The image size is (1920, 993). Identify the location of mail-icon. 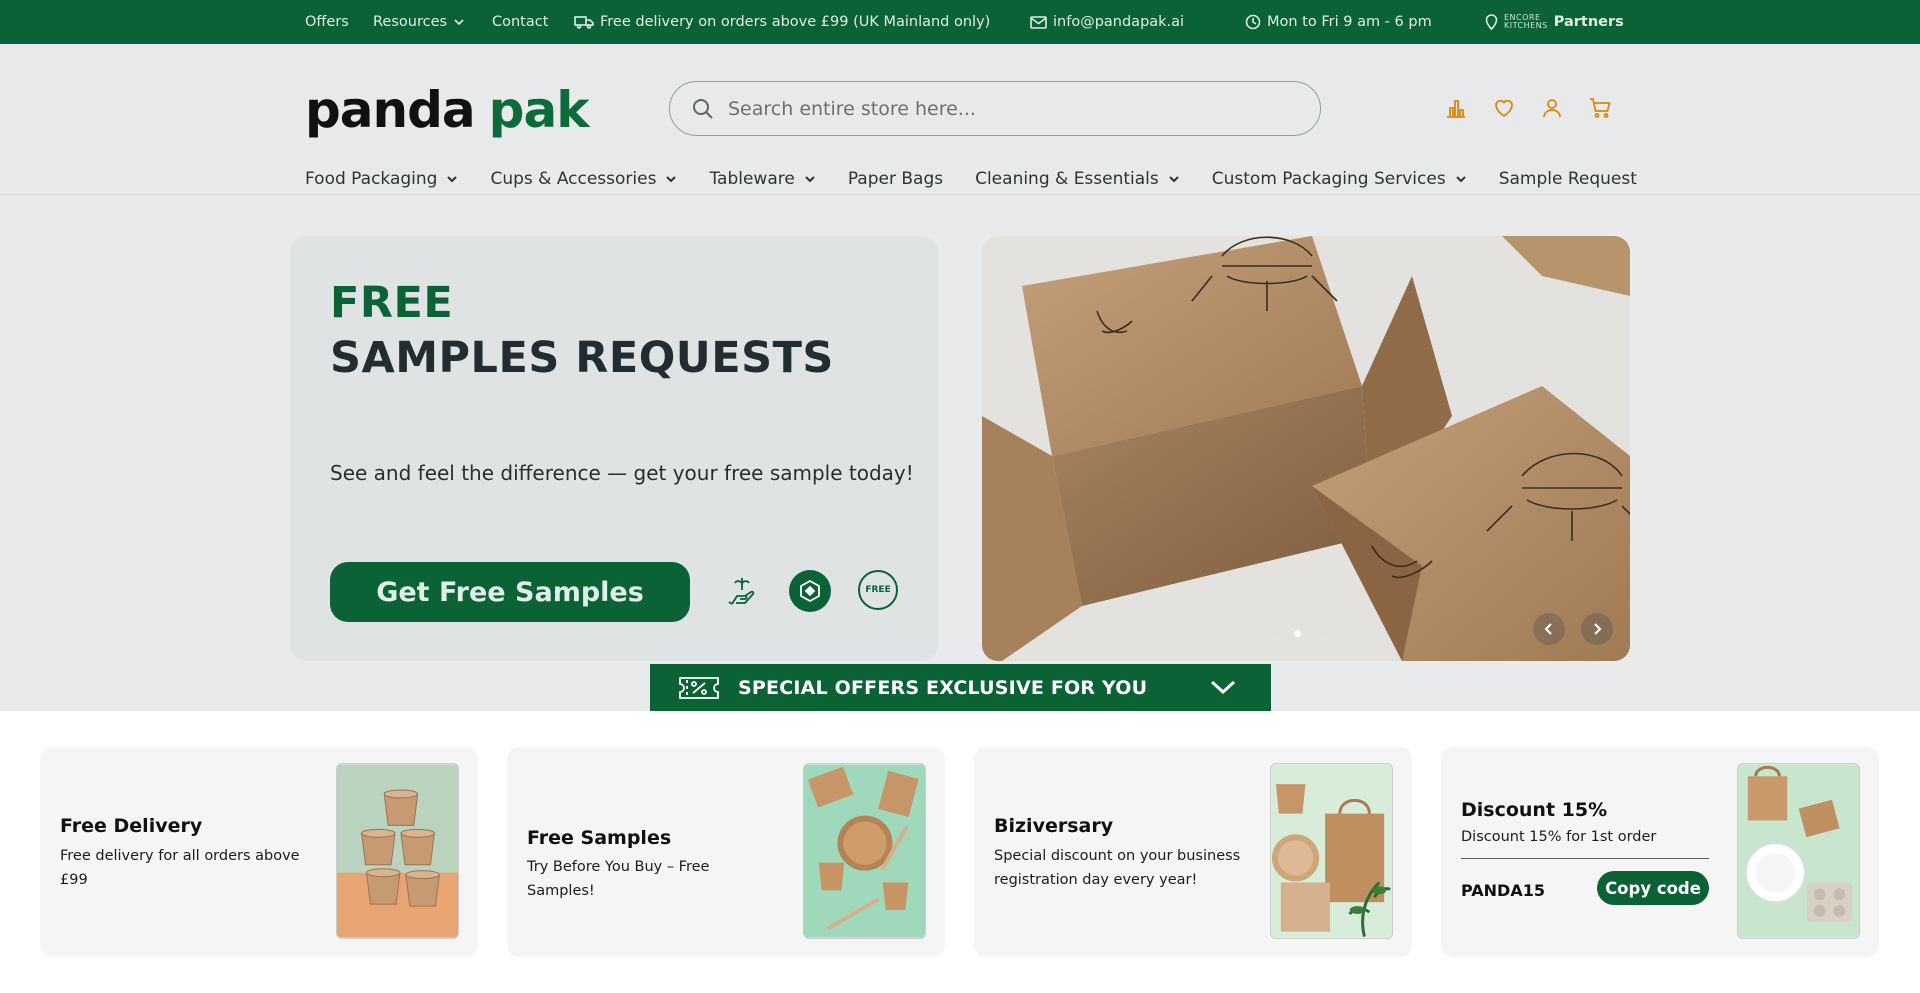
(1038, 22).